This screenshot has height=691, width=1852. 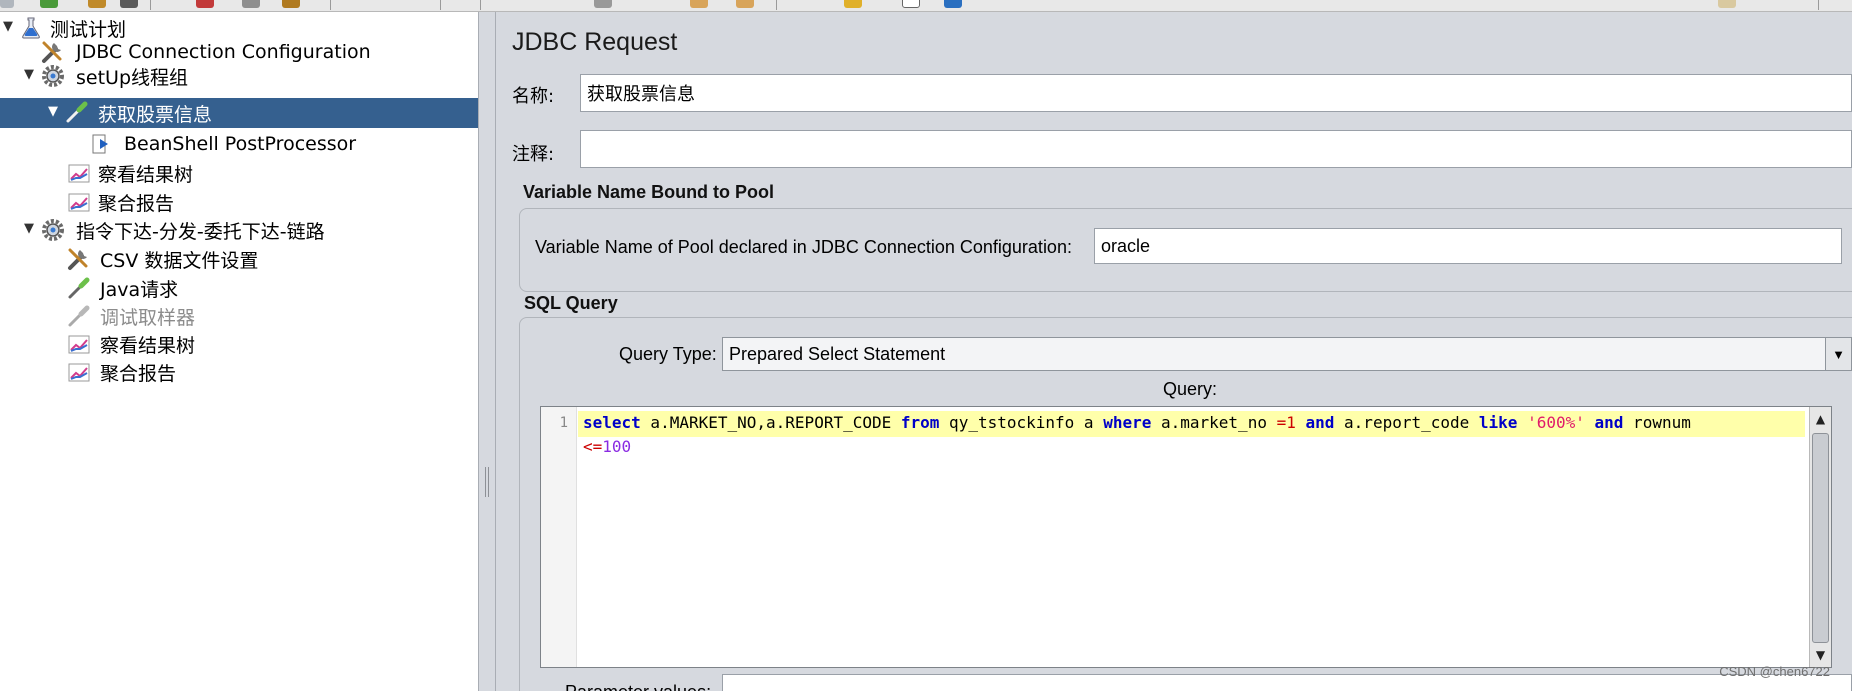 I want to click on tree-item-label: CSV 数据文件设置, so click(x=179, y=260).